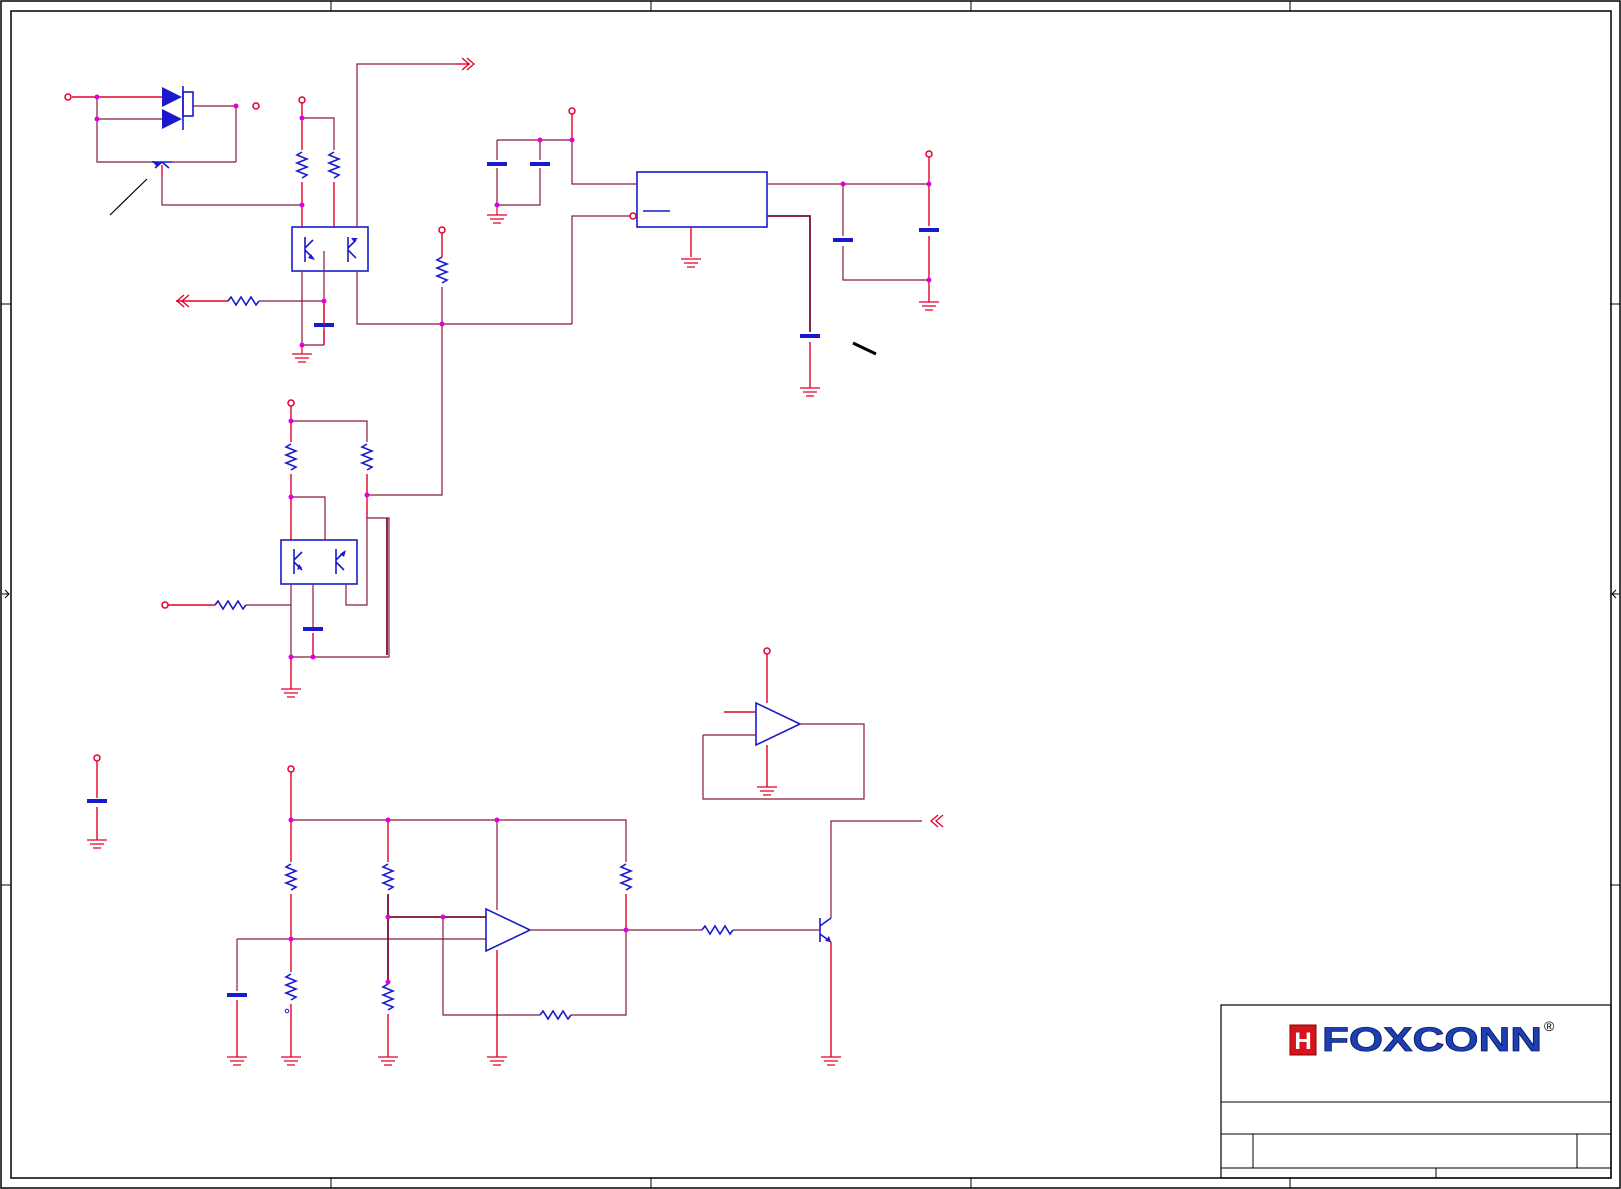 Image resolution: width=1621 pixels, height=1189 pixels. I want to click on registered-mark: ®, so click(1549, 1026).